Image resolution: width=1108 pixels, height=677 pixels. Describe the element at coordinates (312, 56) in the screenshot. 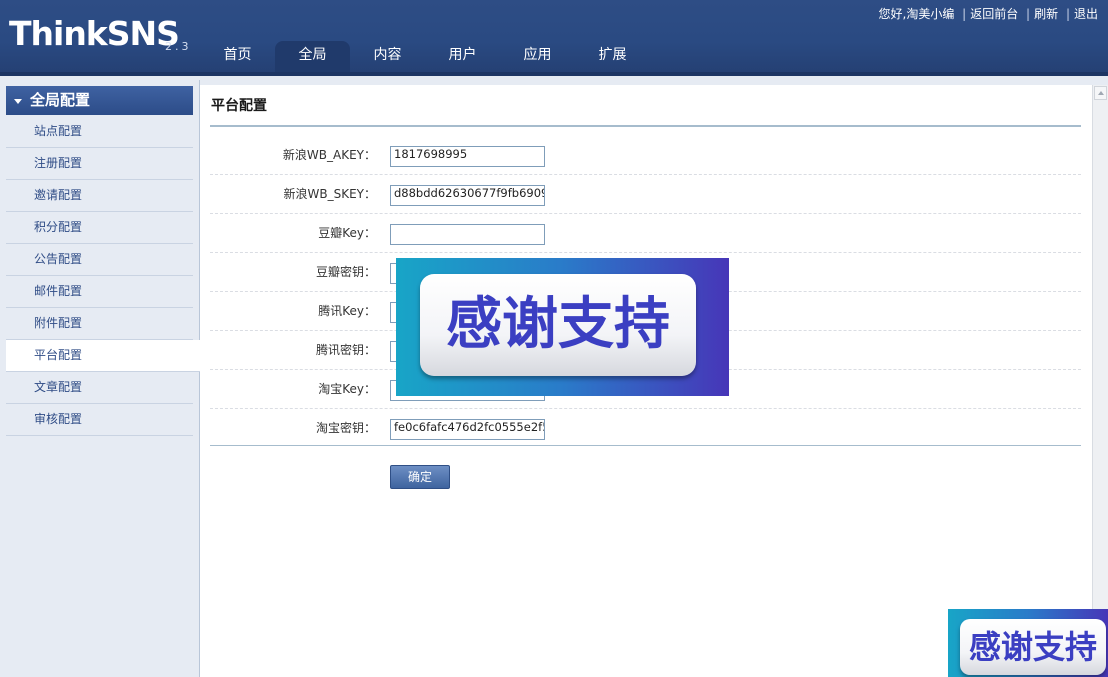

I see `nav-tab-global: 全局` at that location.